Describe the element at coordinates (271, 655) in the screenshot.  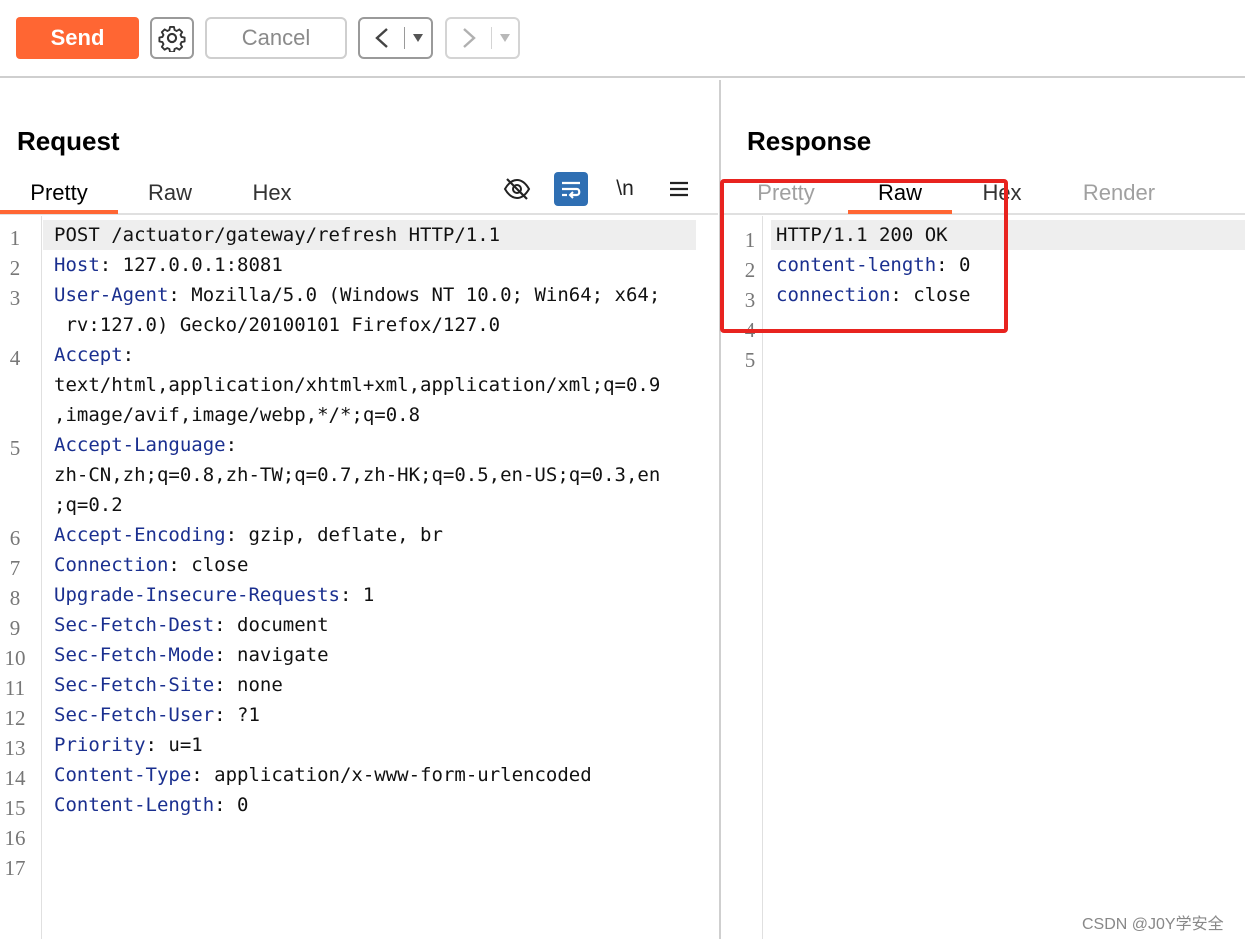
I see `header-value: : navigate` at that location.